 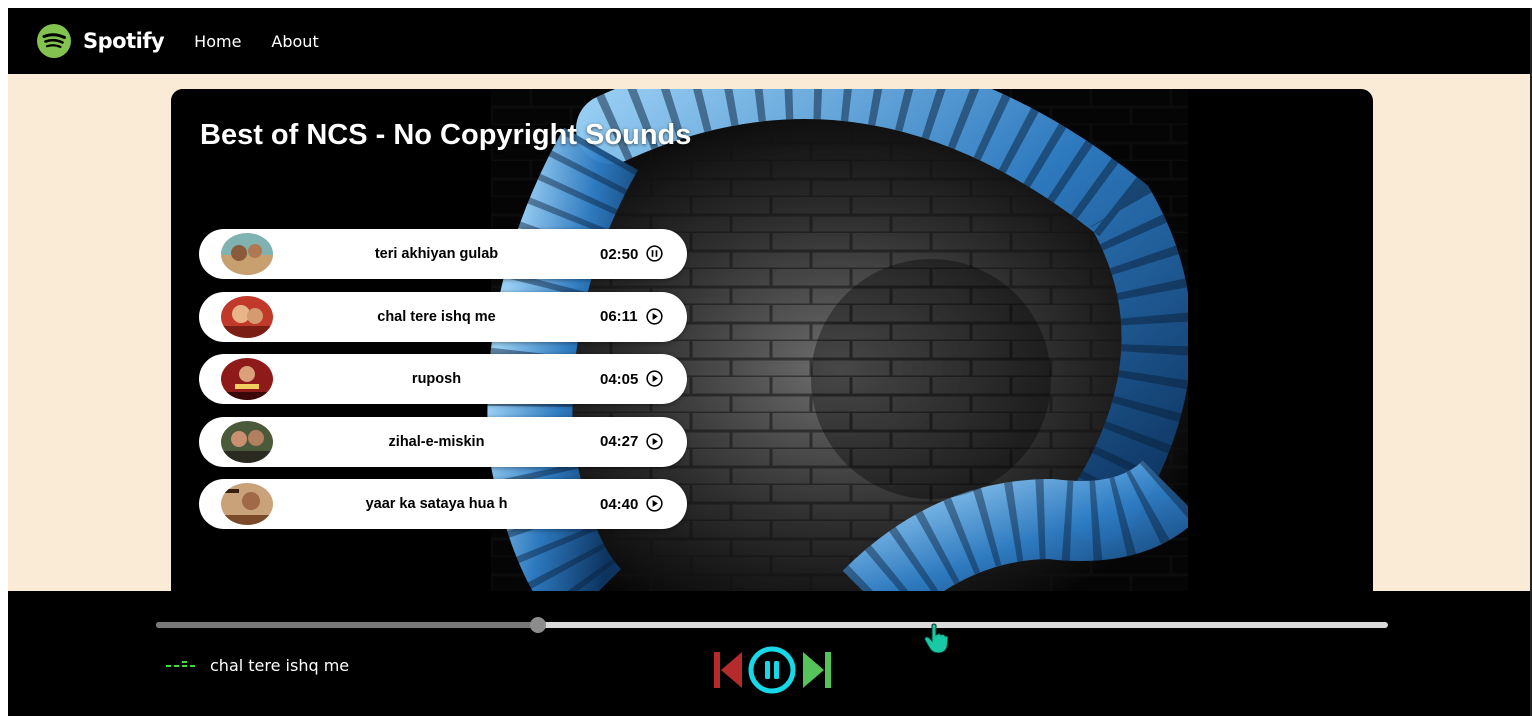 What do you see at coordinates (436, 254) in the screenshot?
I see `song-name: teri akhiyan gulab` at bounding box center [436, 254].